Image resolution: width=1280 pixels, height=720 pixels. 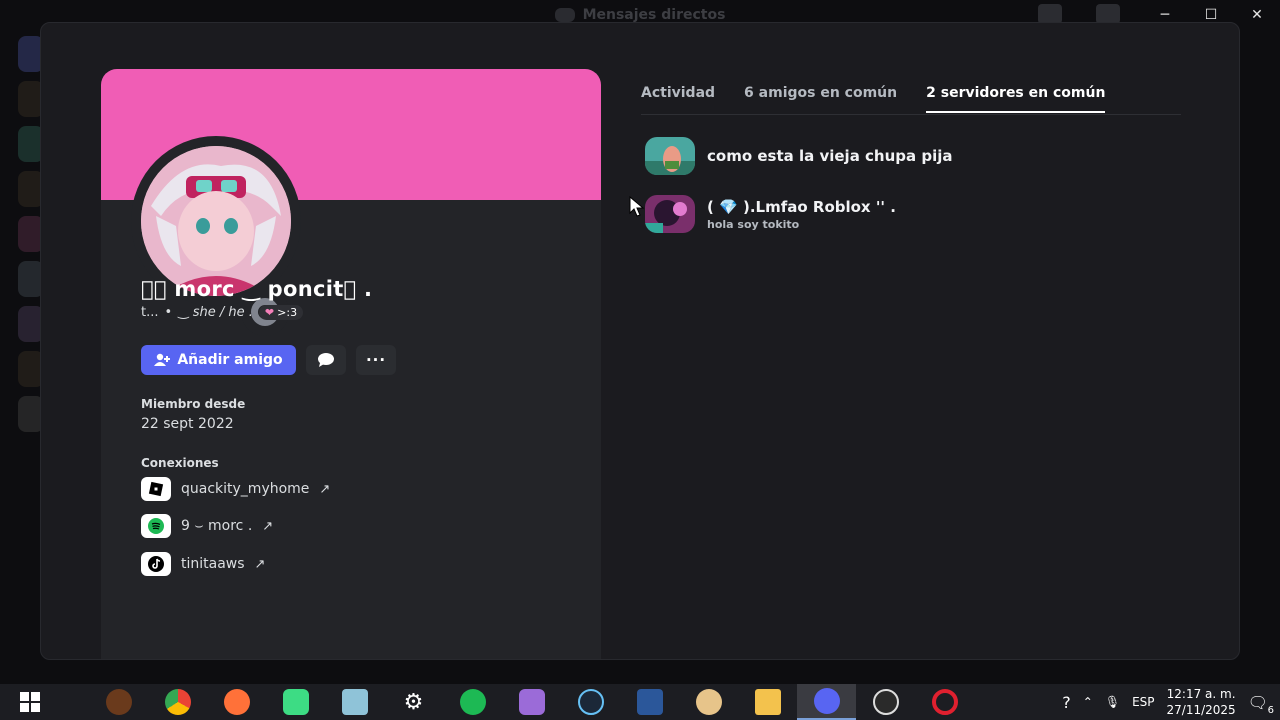 I want to click on opera-icon, so click(x=944, y=702).